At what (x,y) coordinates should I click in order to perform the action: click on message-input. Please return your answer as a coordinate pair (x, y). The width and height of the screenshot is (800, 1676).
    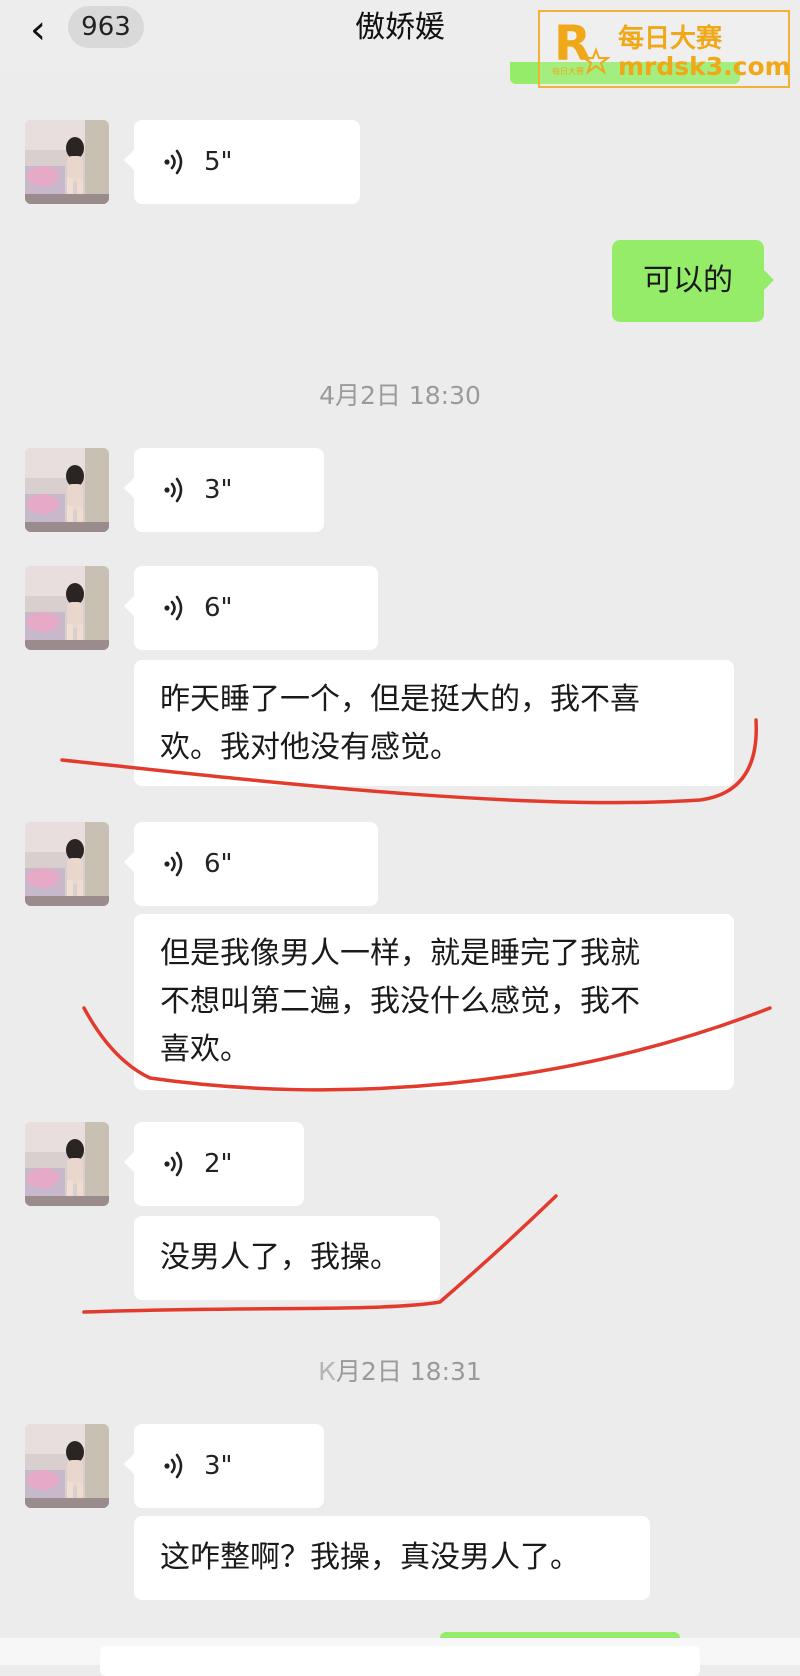
    Looking at the image, I should click on (400, 1661).